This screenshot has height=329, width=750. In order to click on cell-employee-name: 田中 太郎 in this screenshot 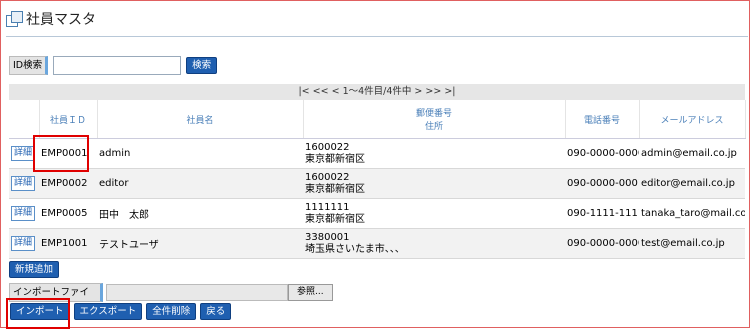, I will do `click(200, 213)`.